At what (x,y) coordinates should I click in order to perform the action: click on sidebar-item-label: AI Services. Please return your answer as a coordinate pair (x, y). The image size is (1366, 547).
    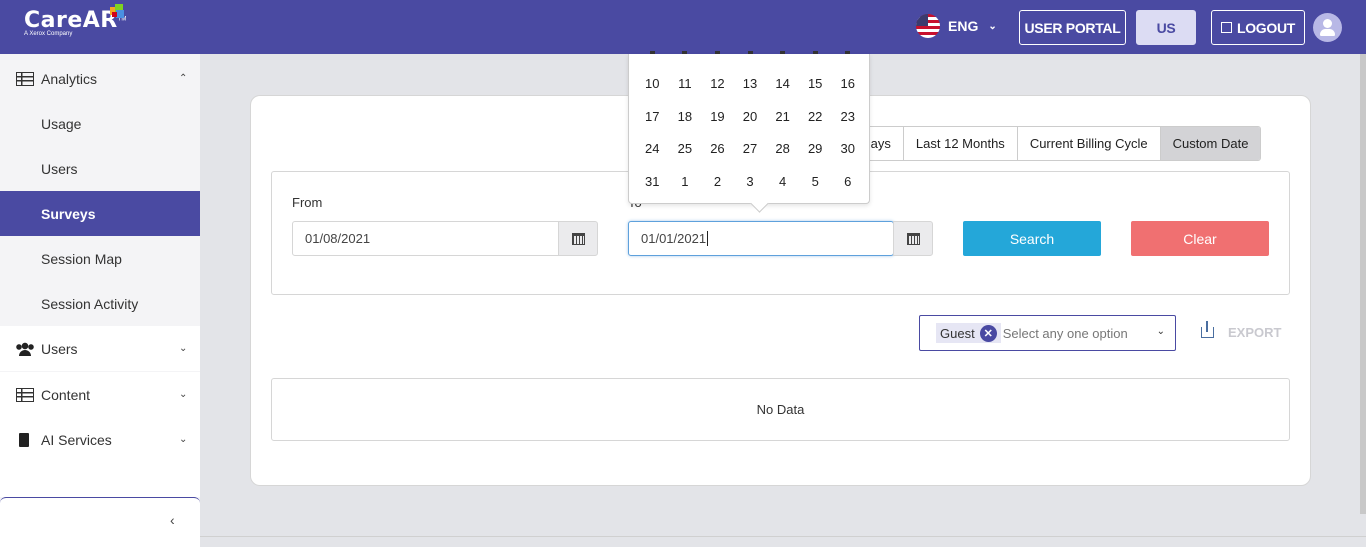
    Looking at the image, I should click on (76, 439).